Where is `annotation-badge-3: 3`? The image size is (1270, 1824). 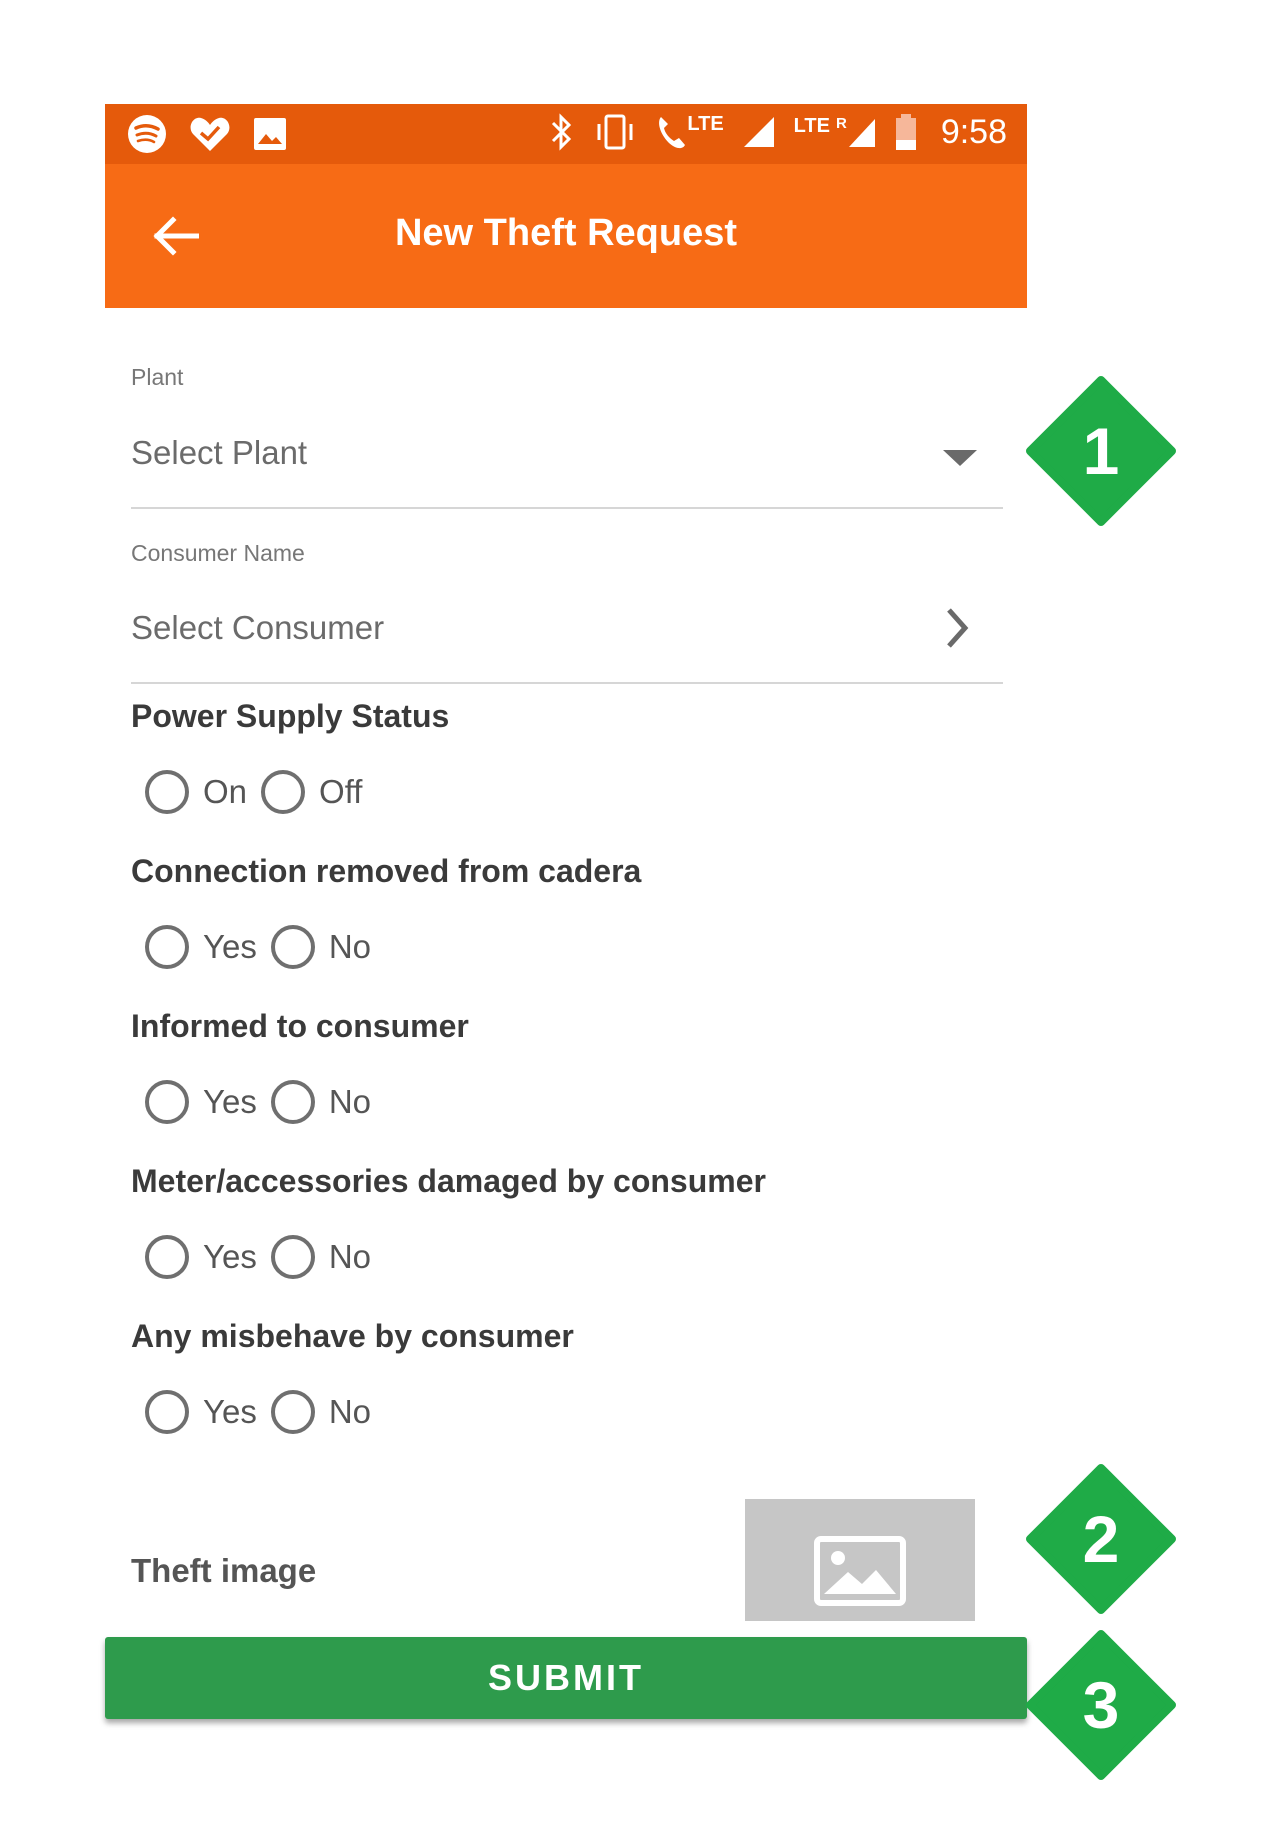 annotation-badge-3: 3 is located at coordinates (1101, 1705).